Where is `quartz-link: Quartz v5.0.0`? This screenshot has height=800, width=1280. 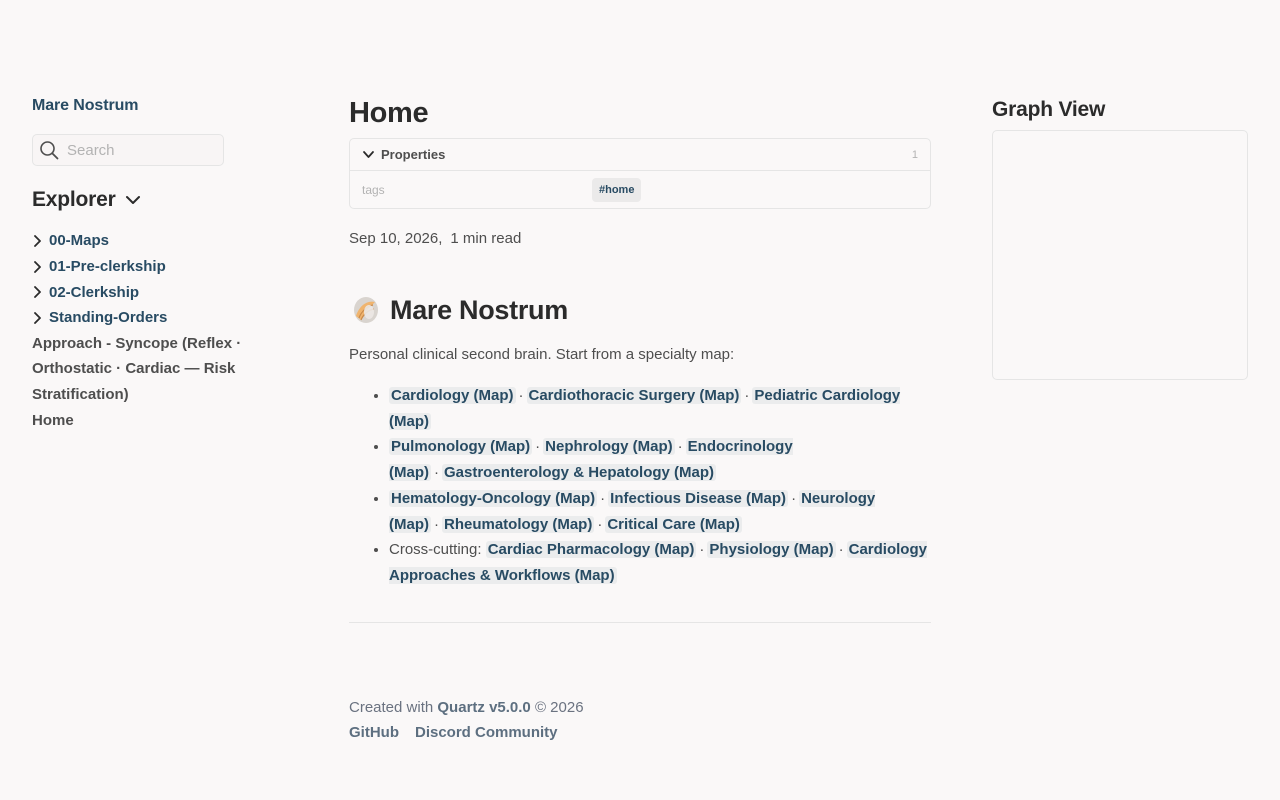
quartz-link: Quartz v5.0.0 is located at coordinates (483, 707).